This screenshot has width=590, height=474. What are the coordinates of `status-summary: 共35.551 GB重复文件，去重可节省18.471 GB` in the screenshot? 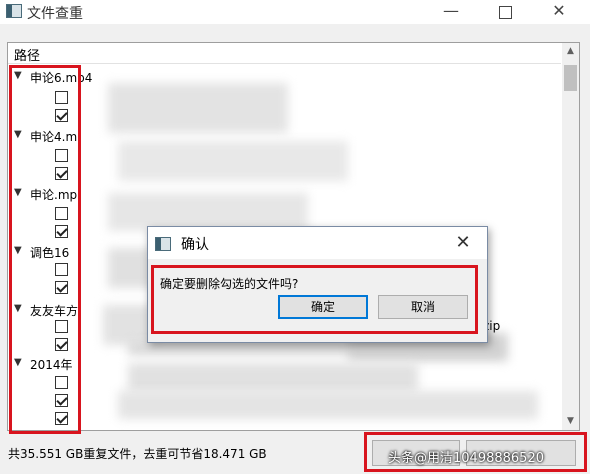 It's located at (137, 454).